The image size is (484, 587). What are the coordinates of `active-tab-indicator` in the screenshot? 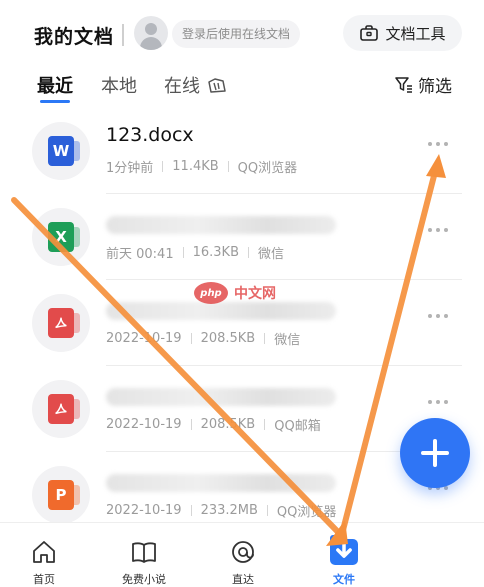 It's located at (55, 101).